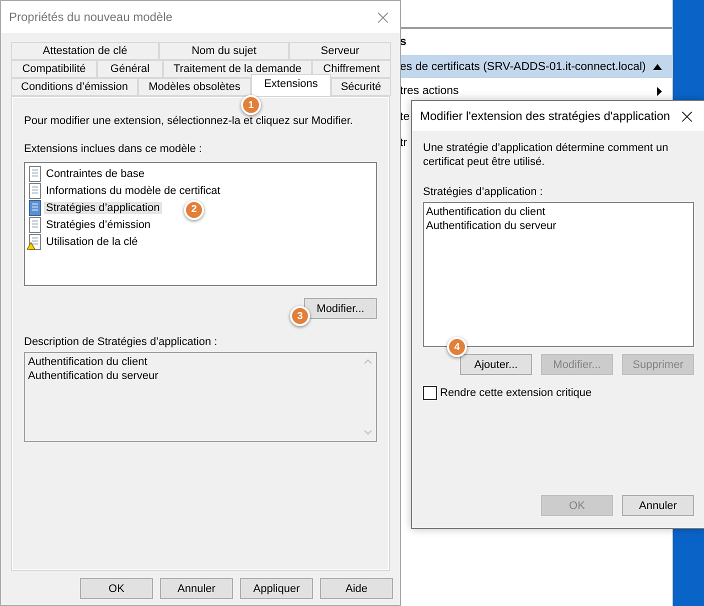 Image resolution: width=704 pixels, height=606 pixels. I want to click on instruction-text: Pour modifier une extension, sélectionnez-la et cliquez sur Modifier., so click(188, 121).